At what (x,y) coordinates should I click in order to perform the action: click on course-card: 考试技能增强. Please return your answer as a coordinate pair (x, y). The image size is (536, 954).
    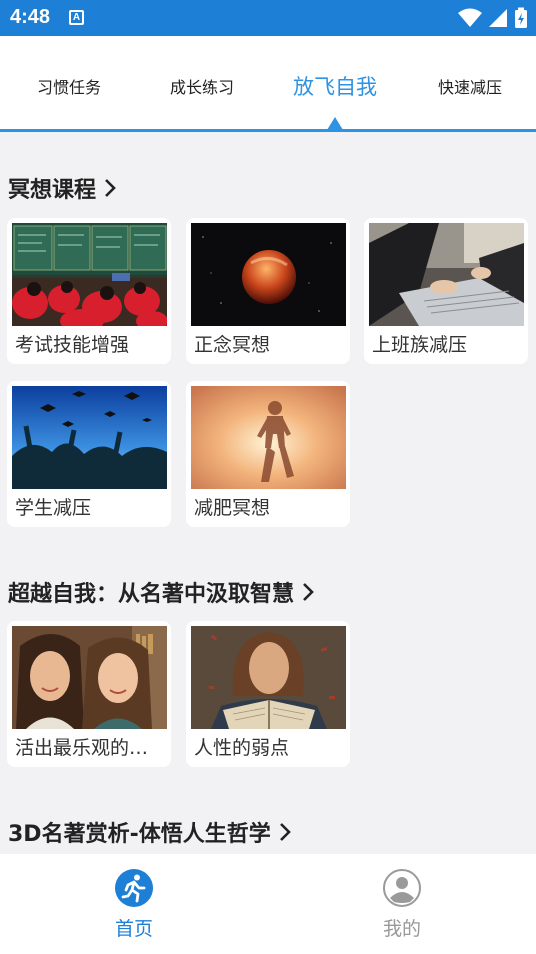
    Looking at the image, I should click on (89, 291).